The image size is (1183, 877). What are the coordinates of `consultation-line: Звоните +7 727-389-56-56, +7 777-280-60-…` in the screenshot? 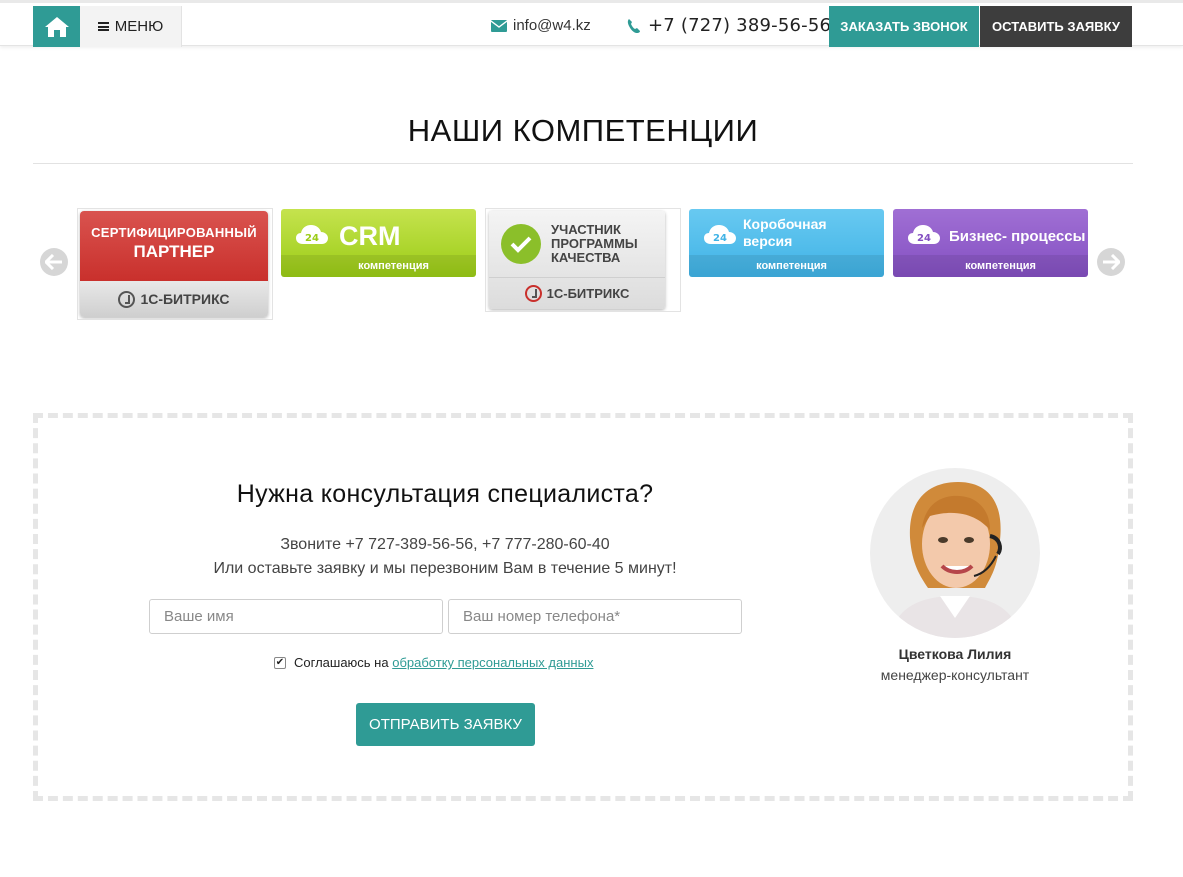 It's located at (445, 544).